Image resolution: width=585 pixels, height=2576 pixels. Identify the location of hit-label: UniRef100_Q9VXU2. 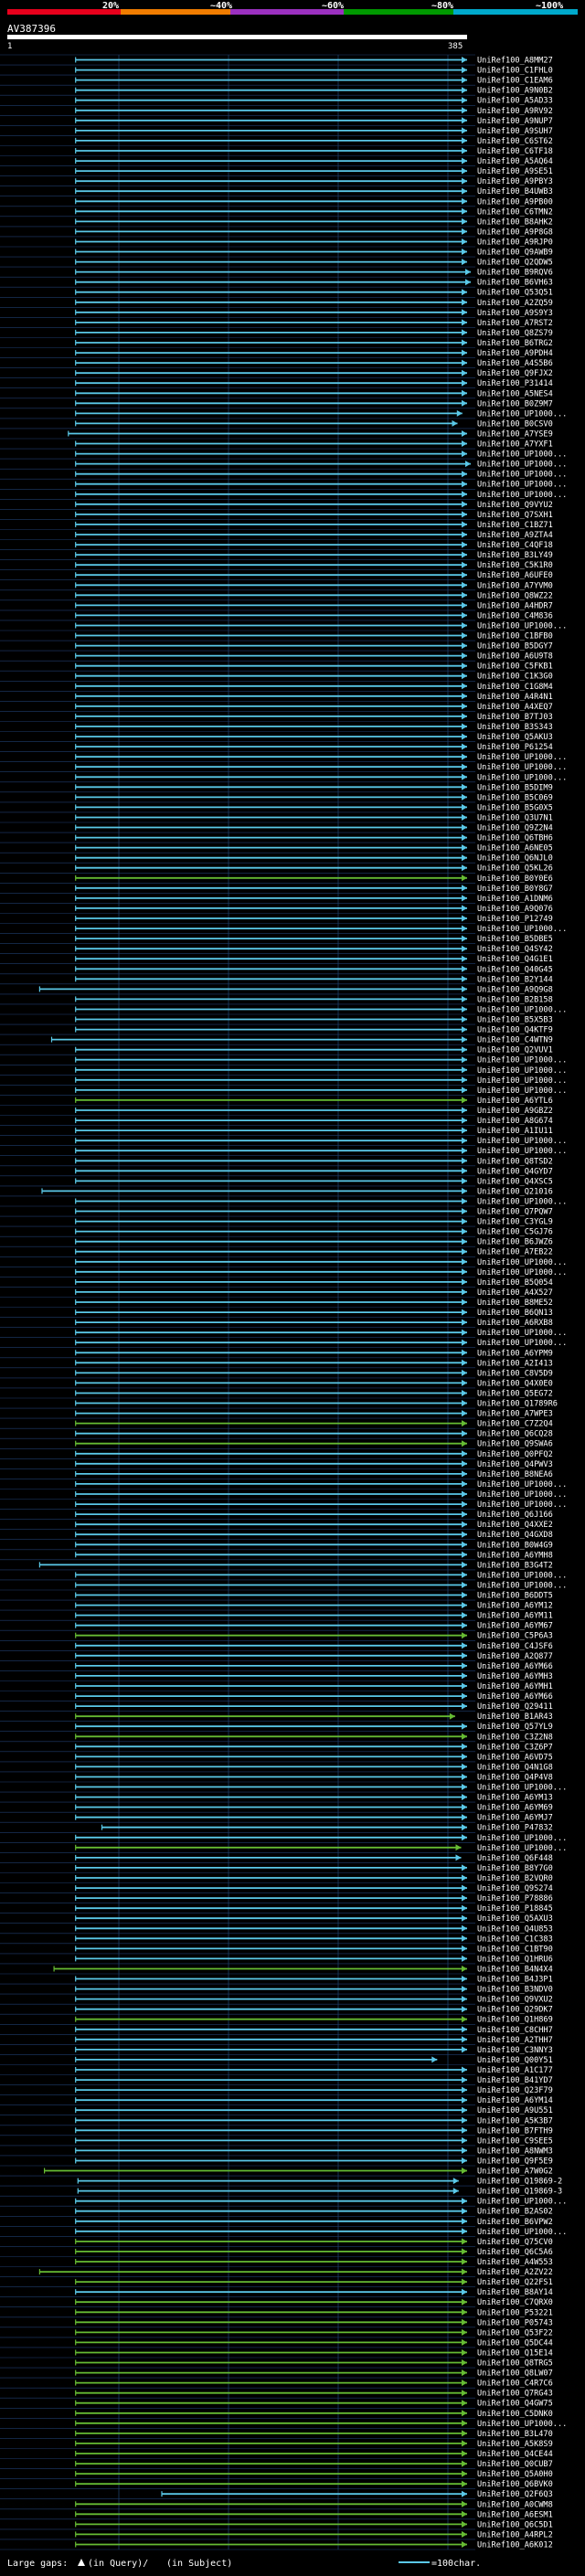
(515, 2000).